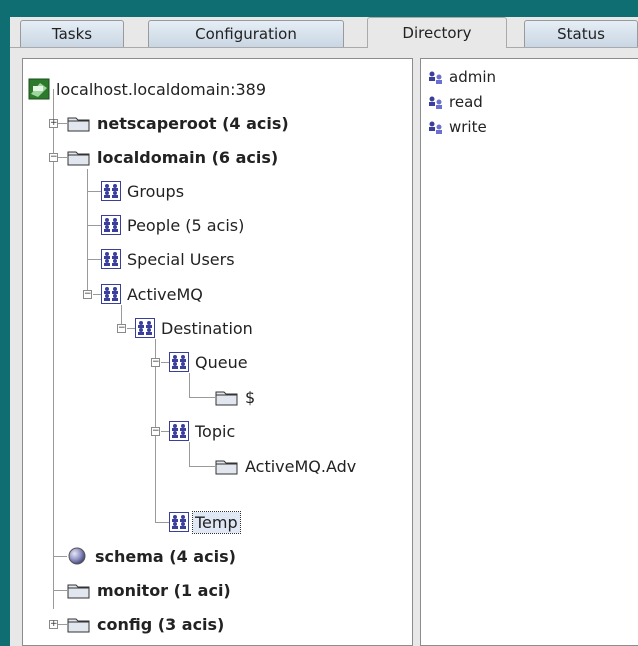 This screenshot has height=646, width=638. I want to click on tab-label: Configuration, so click(246, 34).